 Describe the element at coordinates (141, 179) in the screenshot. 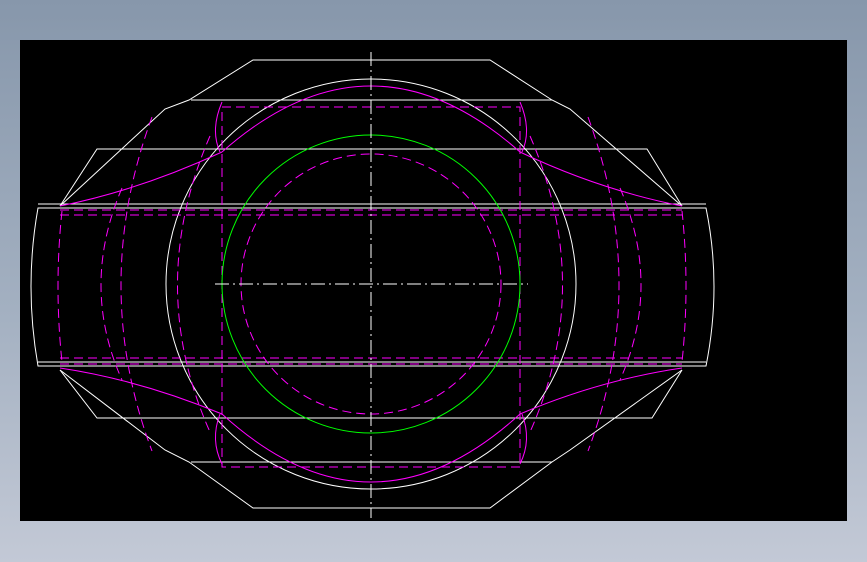

I see `curve-upper-left` at that location.